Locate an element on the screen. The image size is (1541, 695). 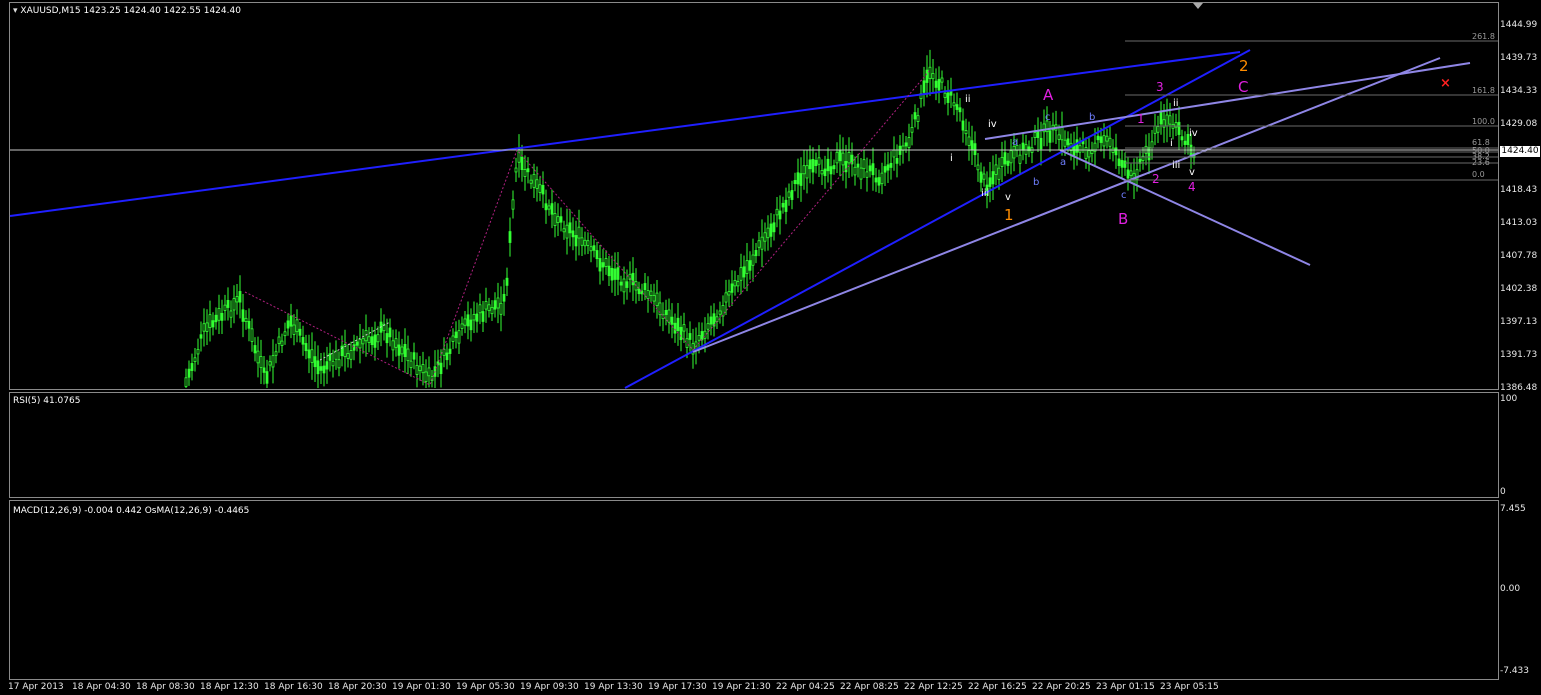
price-tick: 1397.13 is located at coordinates (1519, 322).